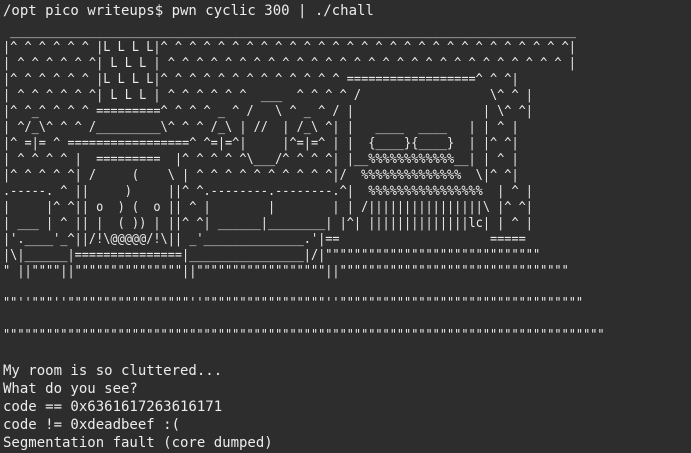 The image size is (691, 453). I want to click on output-line: Segmentation fault (core dumped), so click(138, 443).